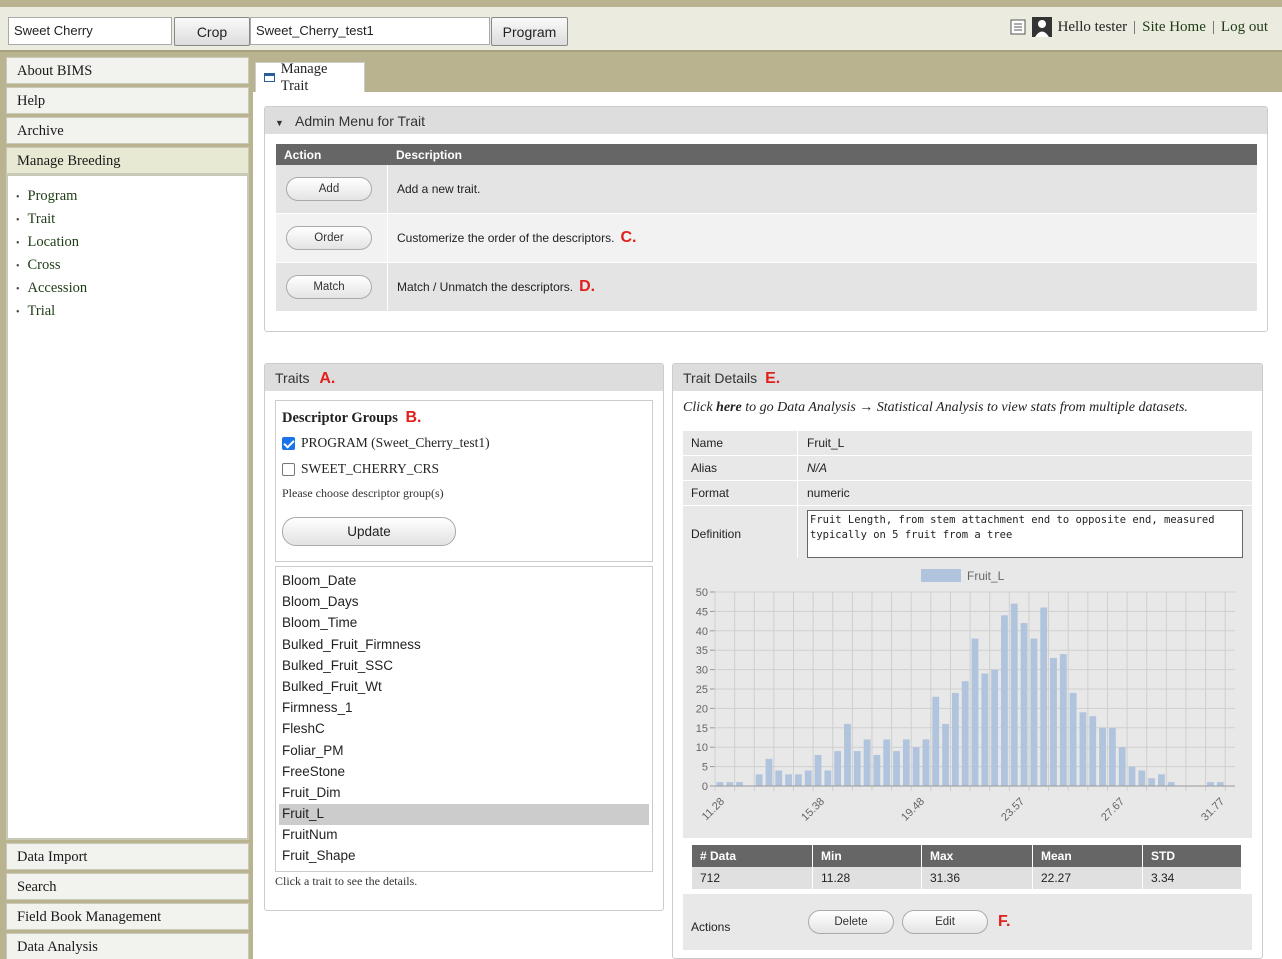 This screenshot has height=959, width=1282. What do you see at coordinates (127, 265) in the screenshot?
I see `submenu-item-cross: • Cross` at bounding box center [127, 265].